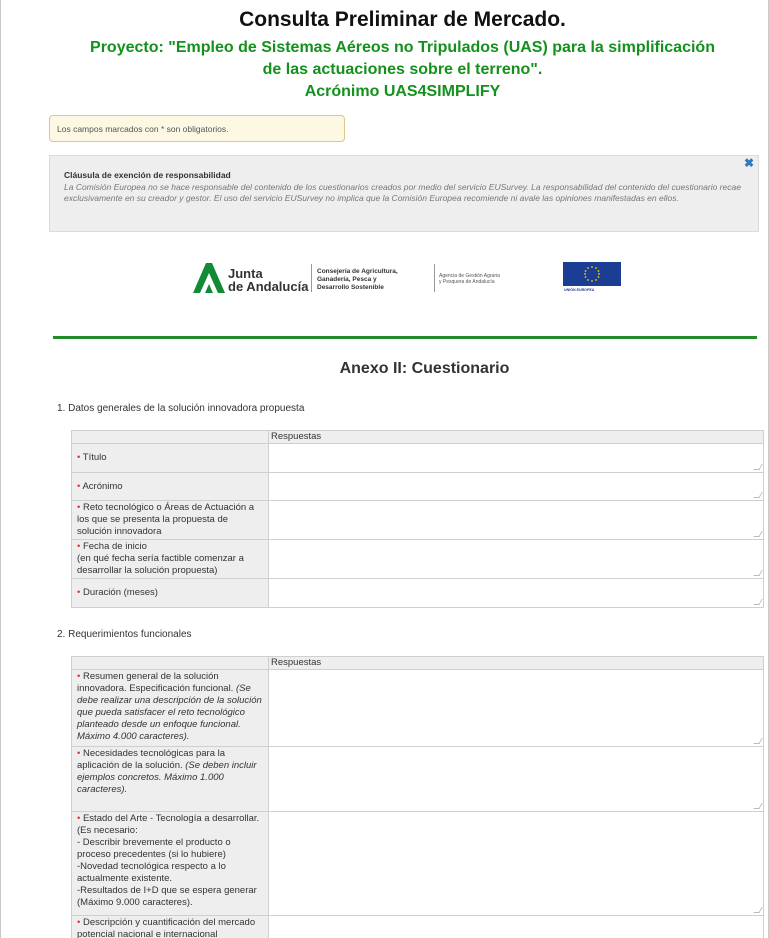 The width and height of the screenshot is (769, 938). What do you see at coordinates (424, 368) in the screenshot?
I see `section-title: Anexo II: Cuestionario` at bounding box center [424, 368].